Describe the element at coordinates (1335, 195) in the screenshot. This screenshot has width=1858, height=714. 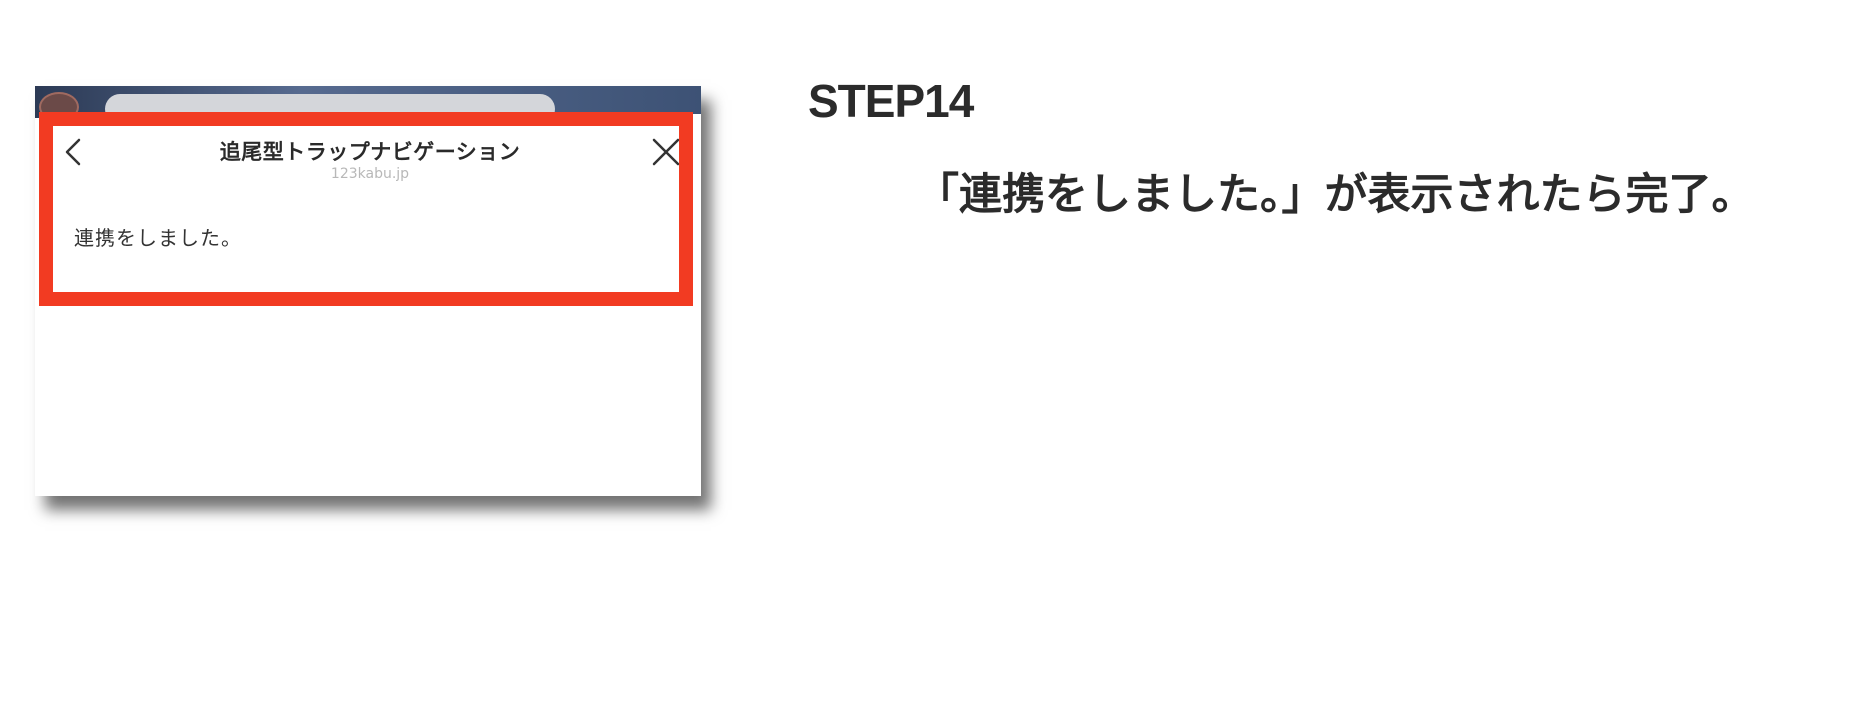
I see `instruction-text: 「連携をしました。」が表示されたら完了。` at that location.